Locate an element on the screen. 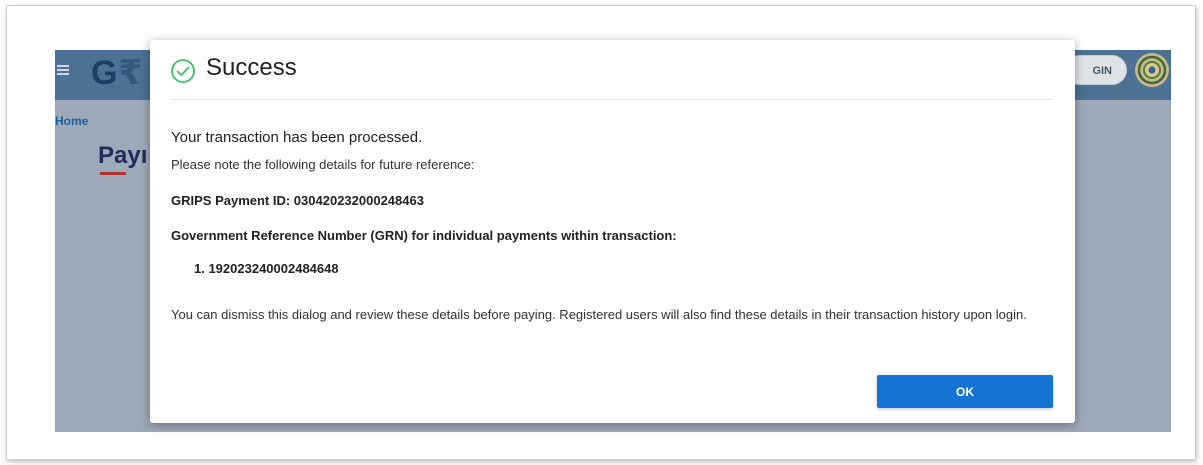 Image resolution: width=1203 pixels, height=465 pixels. title-underline is located at coordinates (113, 173).